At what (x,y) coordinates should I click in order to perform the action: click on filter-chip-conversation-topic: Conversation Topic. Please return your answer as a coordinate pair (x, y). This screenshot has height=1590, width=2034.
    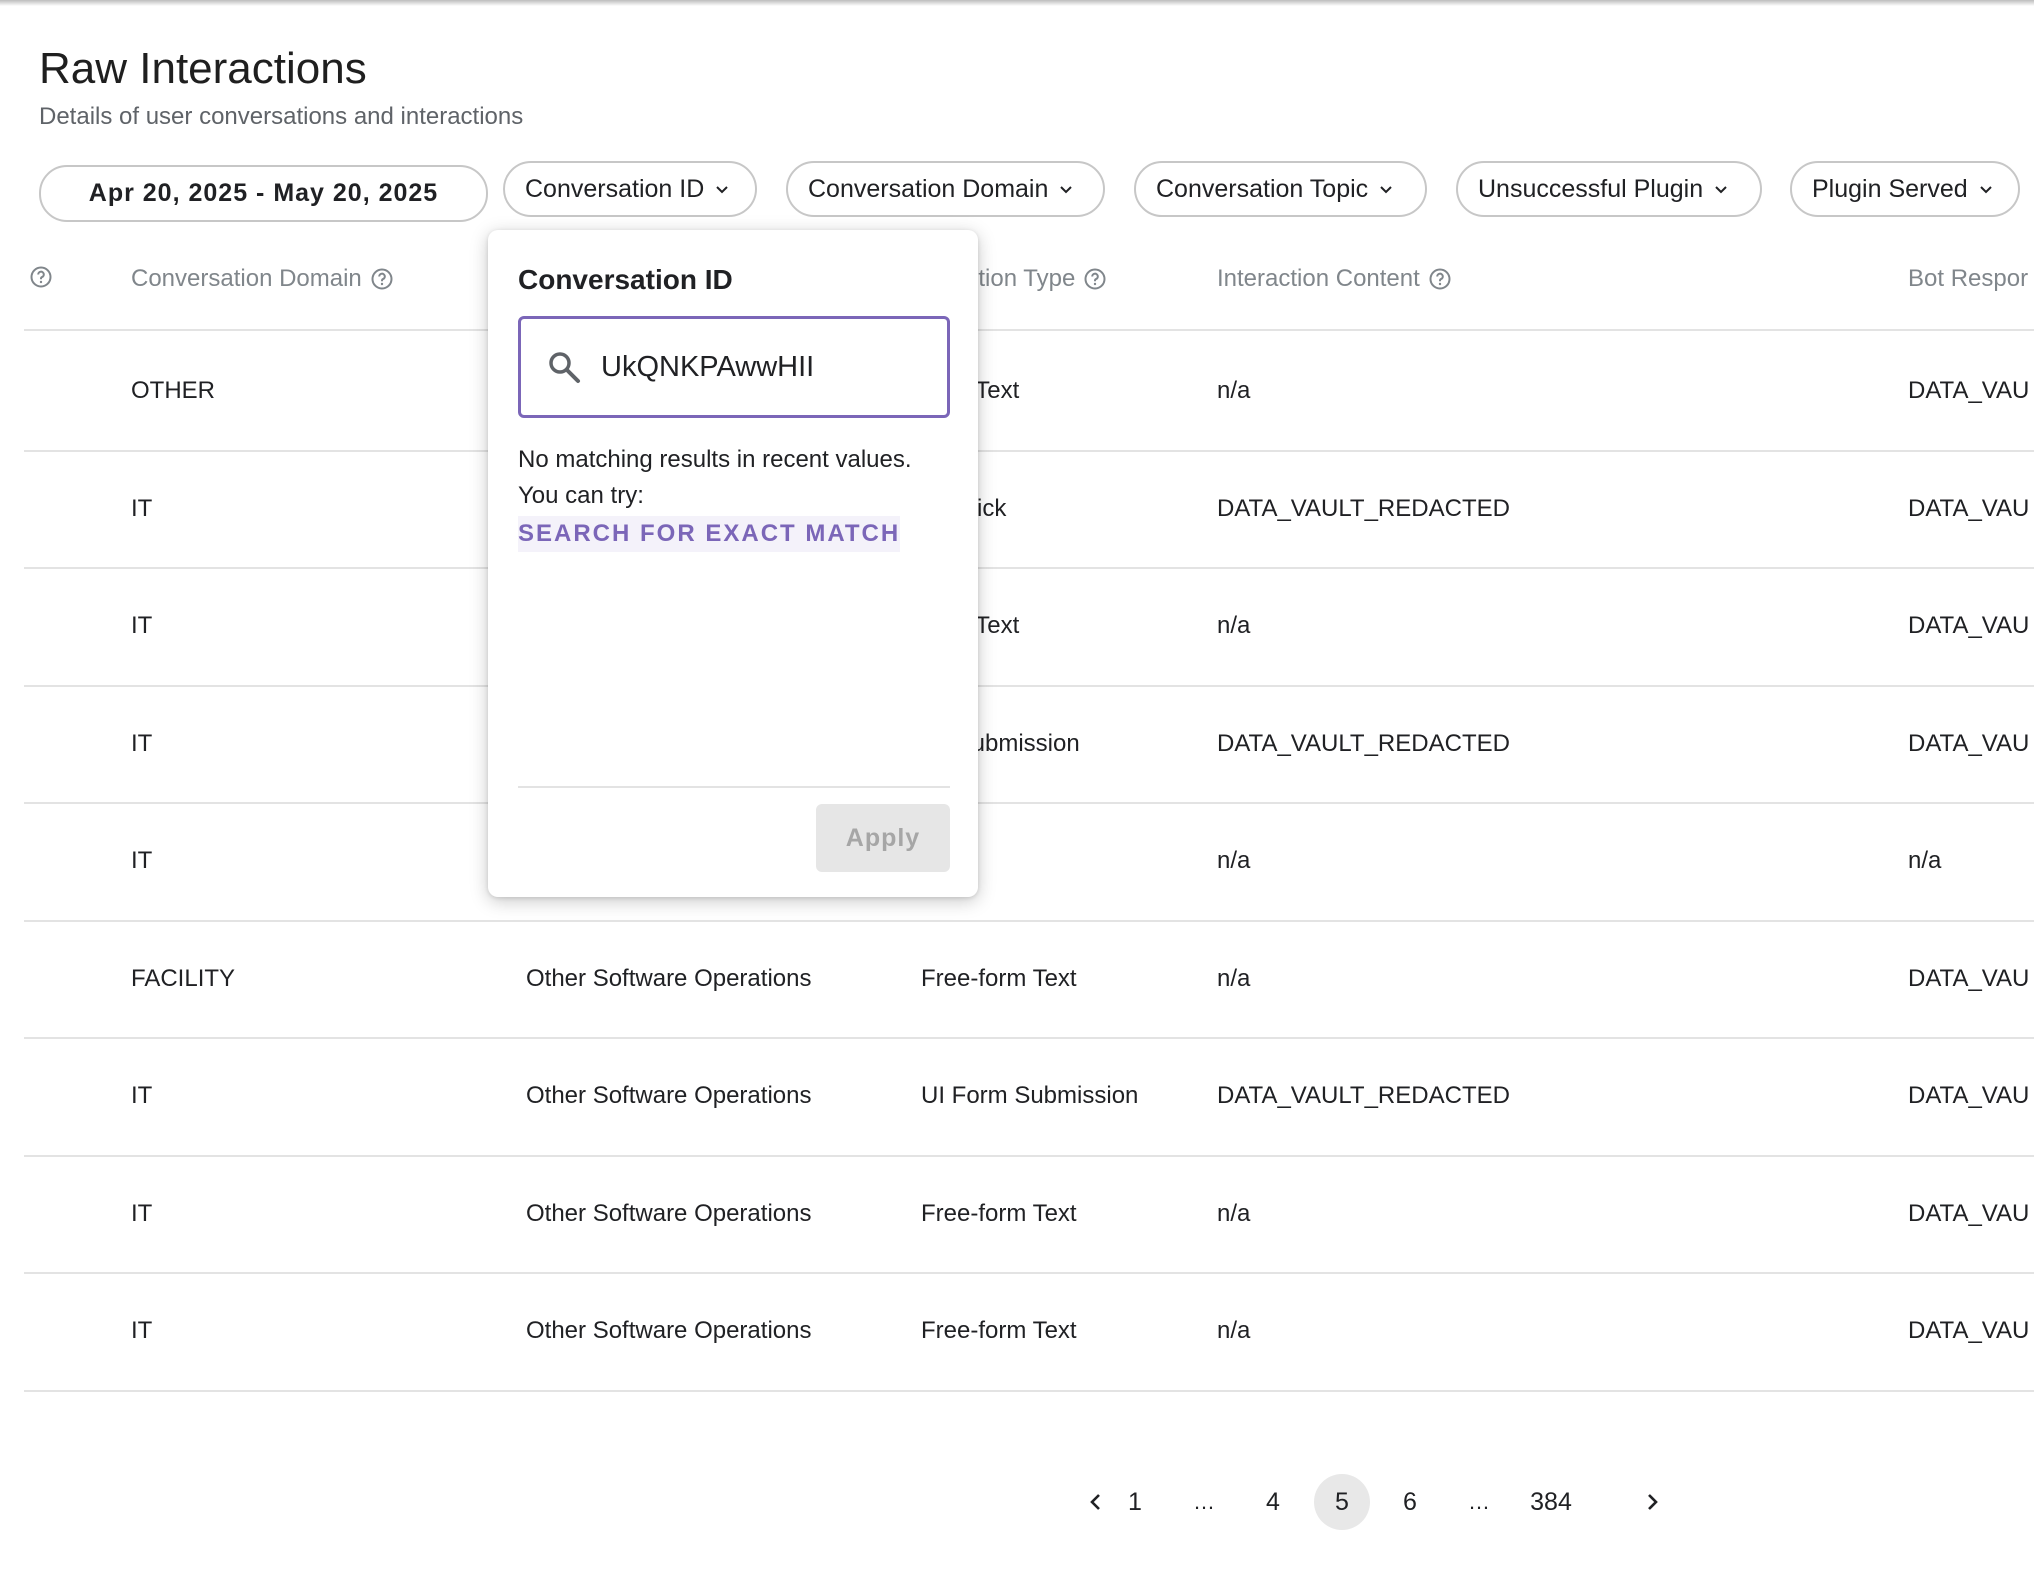
    Looking at the image, I should click on (1280, 189).